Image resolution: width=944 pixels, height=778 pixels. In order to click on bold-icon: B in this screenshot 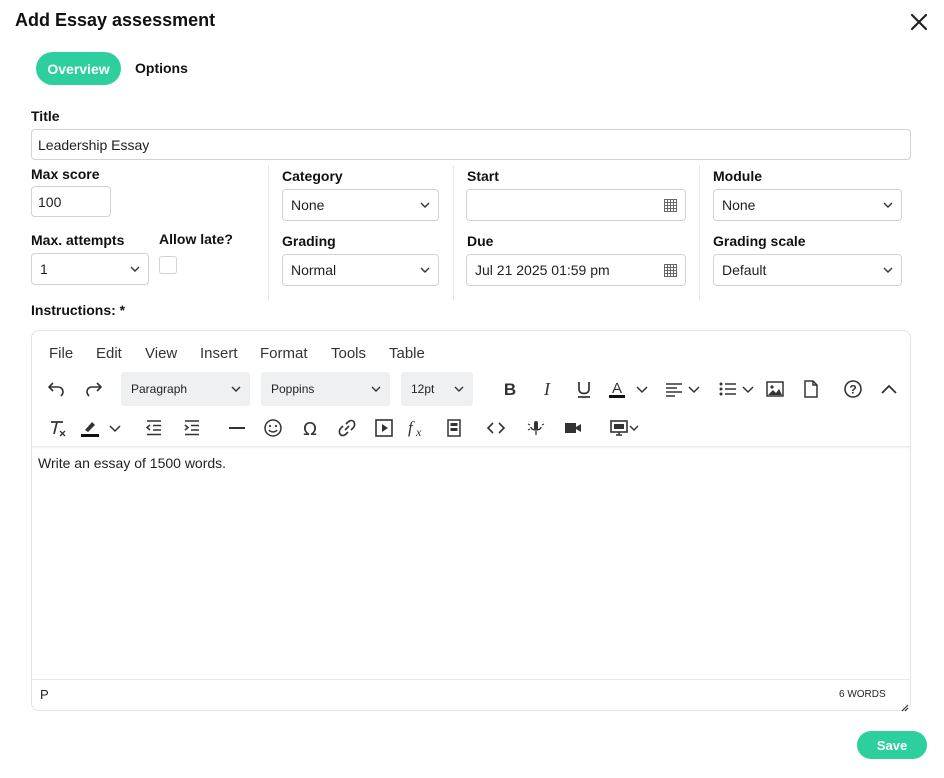, I will do `click(510, 389)`.